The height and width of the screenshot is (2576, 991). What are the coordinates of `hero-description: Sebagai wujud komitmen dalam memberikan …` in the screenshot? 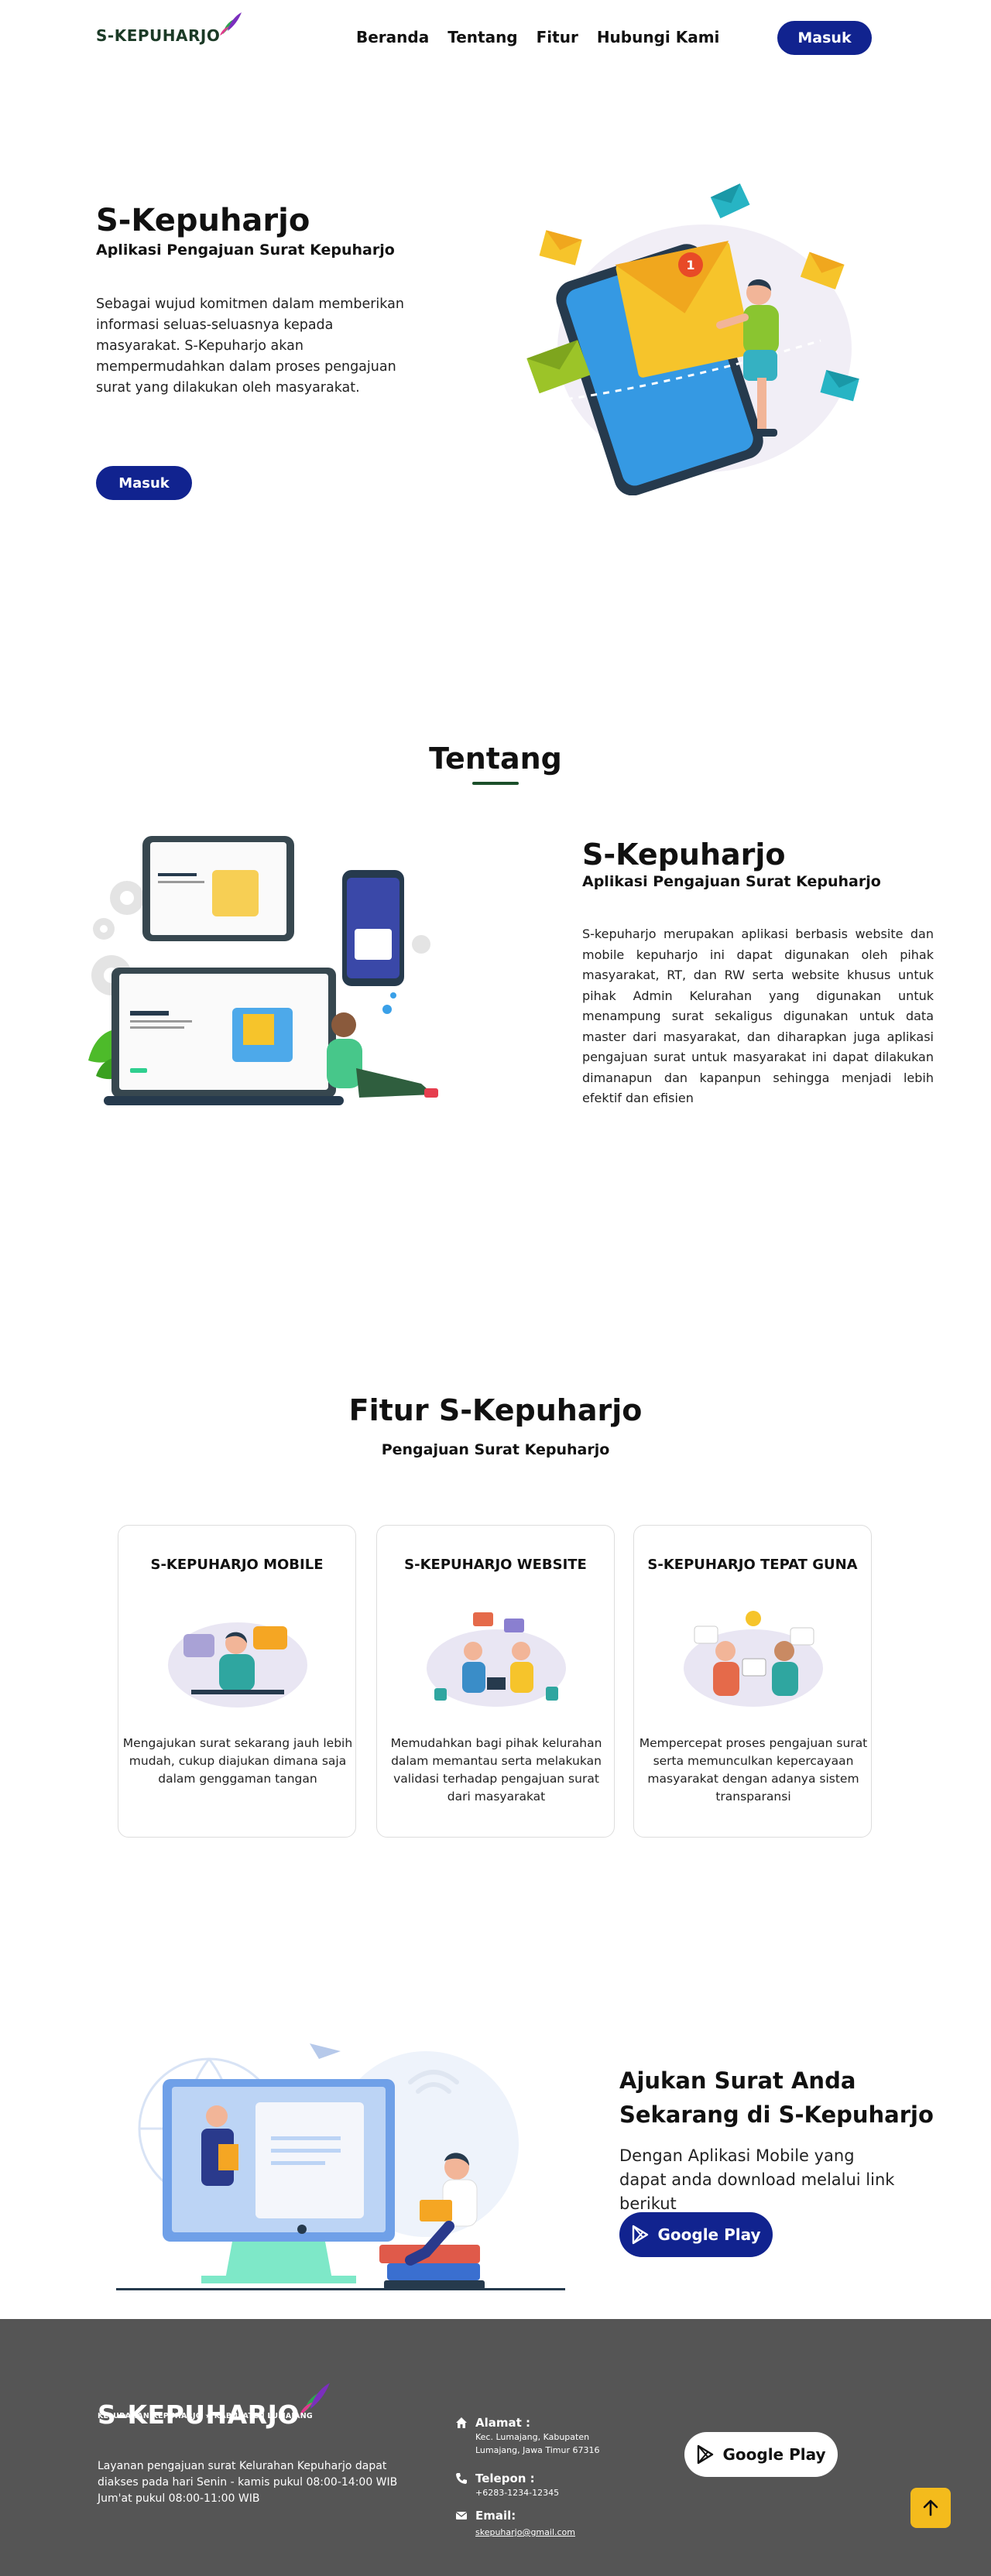 It's located at (250, 346).